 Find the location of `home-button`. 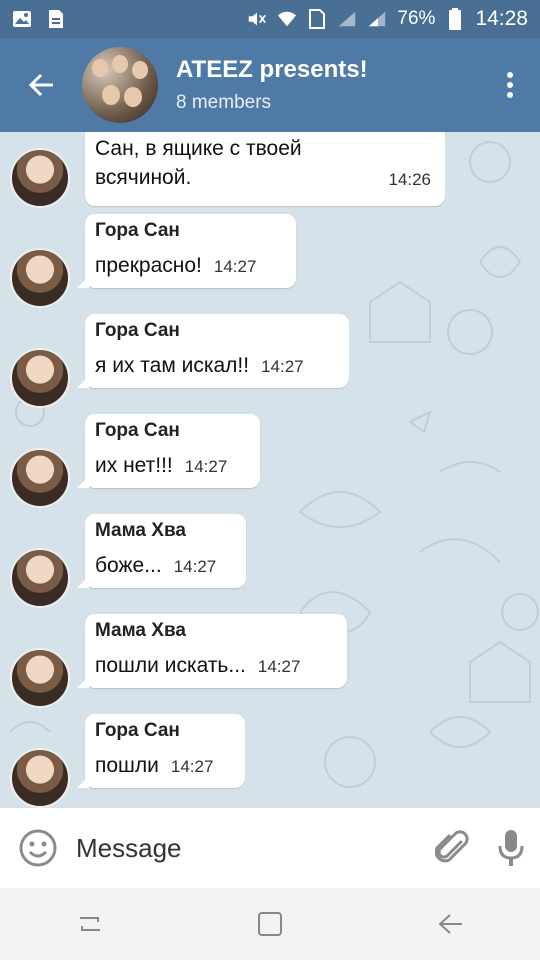

home-button is located at coordinates (270, 924).